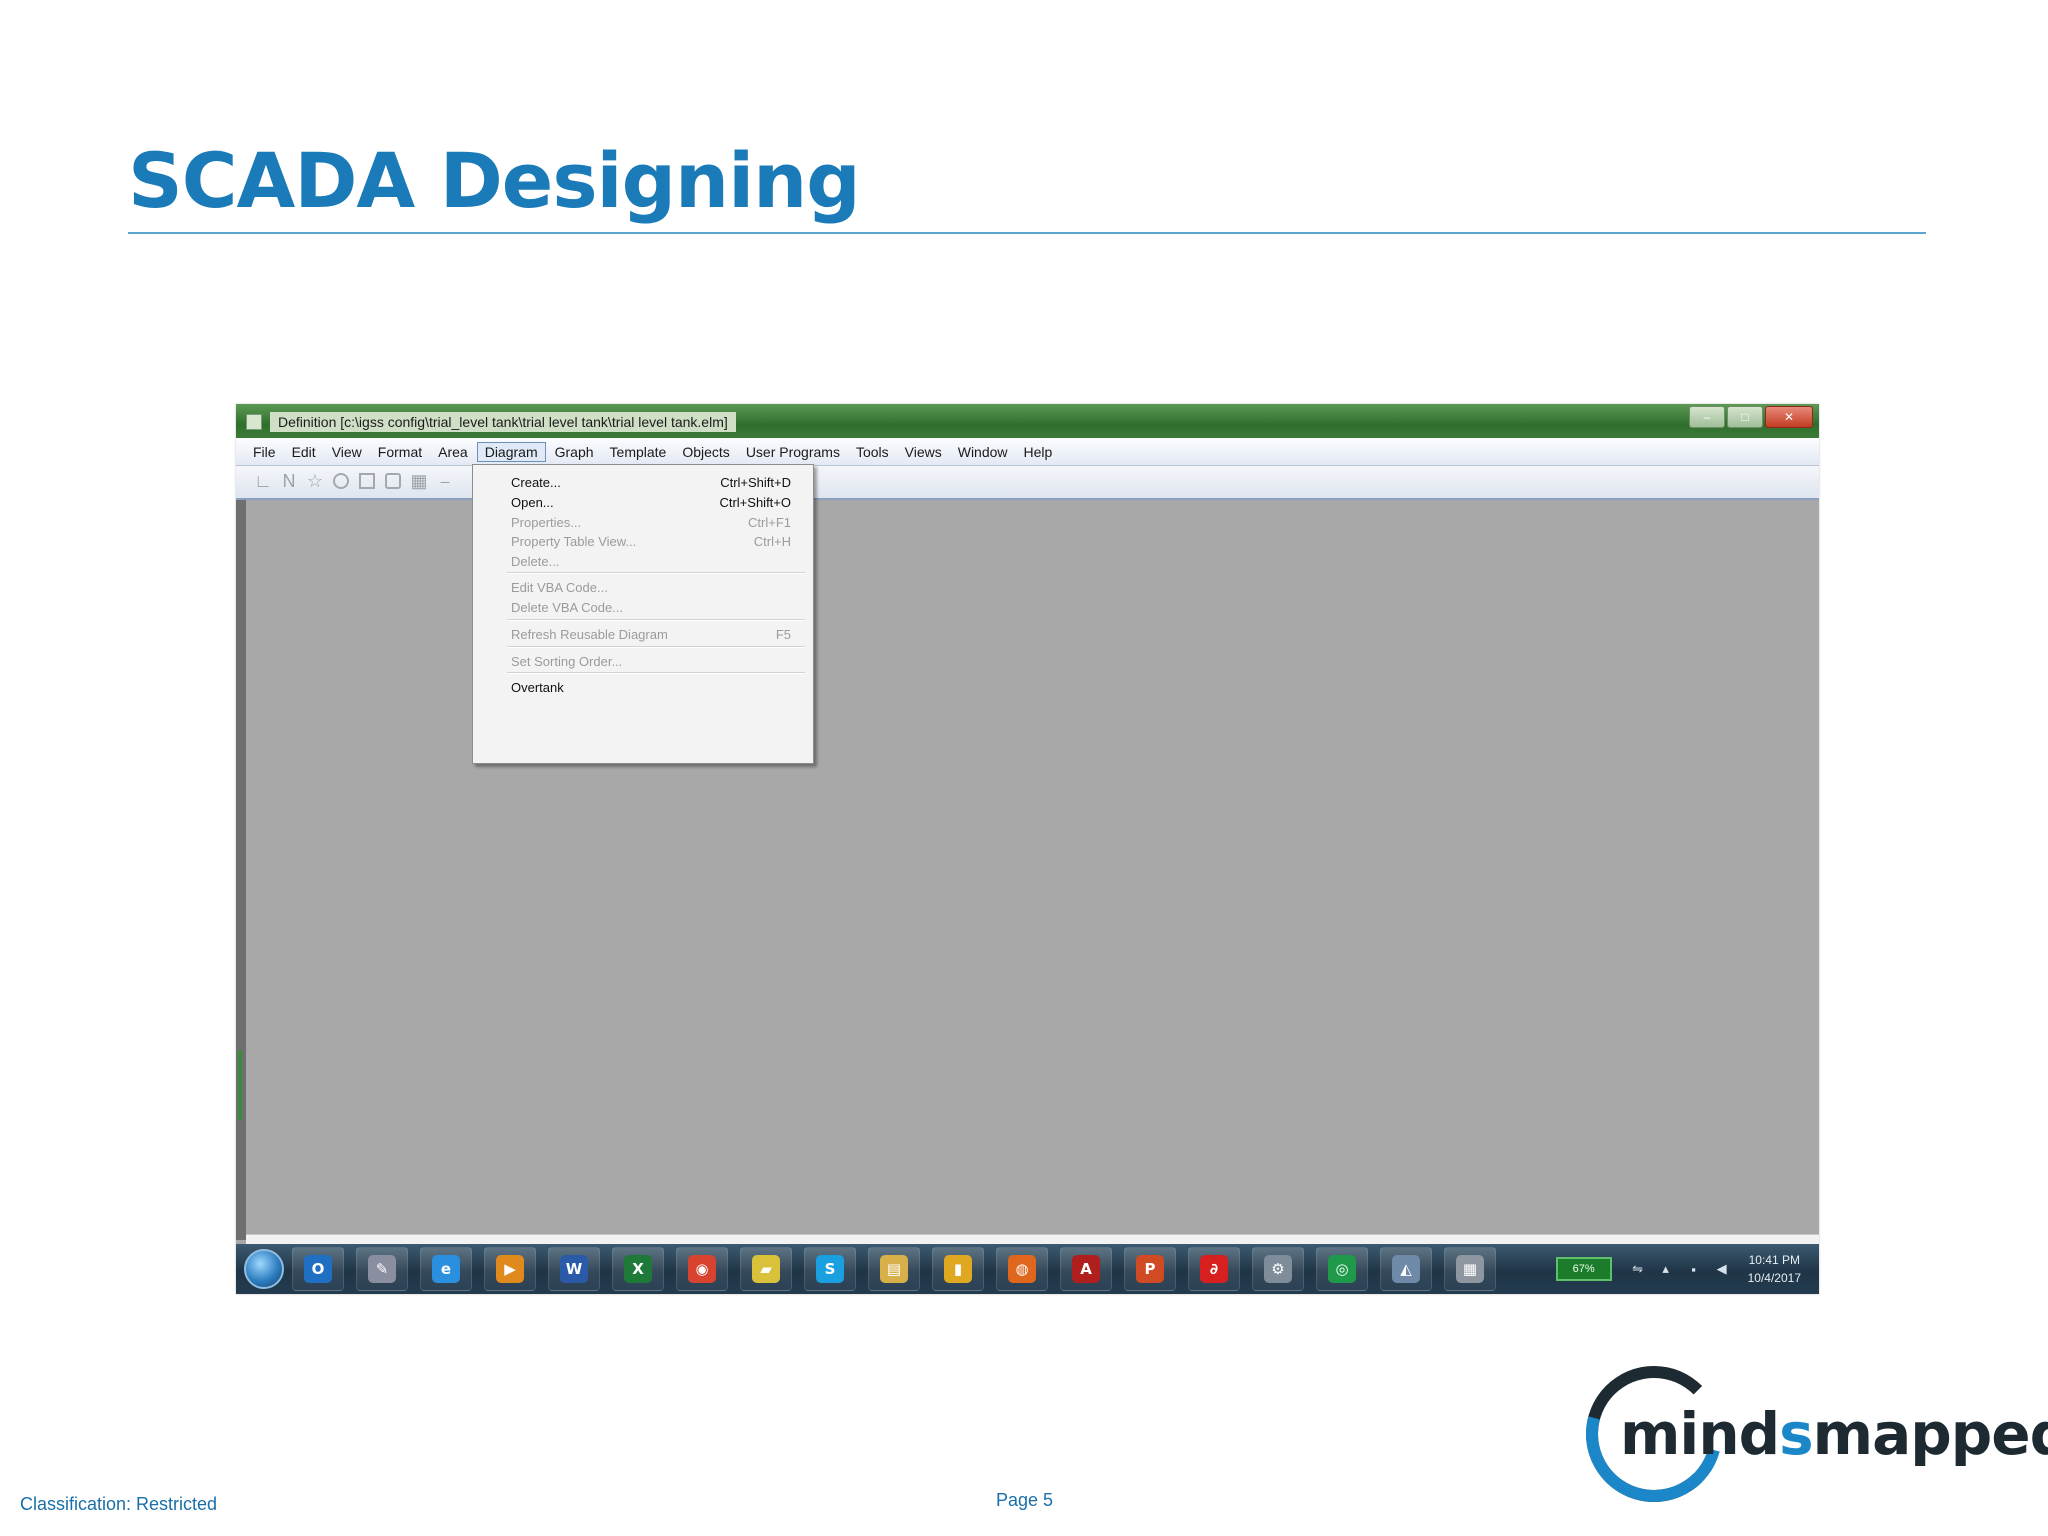  I want to click on taskbar-app-button: P, so click(1150, 1269).